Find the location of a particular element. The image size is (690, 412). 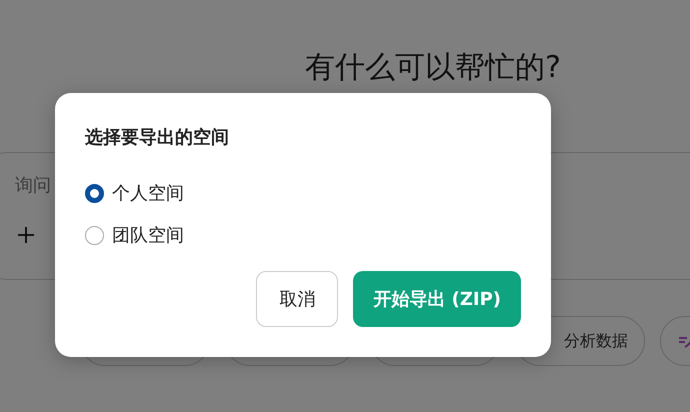

page-heading: 有什么可以帮忙的? is located at coordinates (433, 68).